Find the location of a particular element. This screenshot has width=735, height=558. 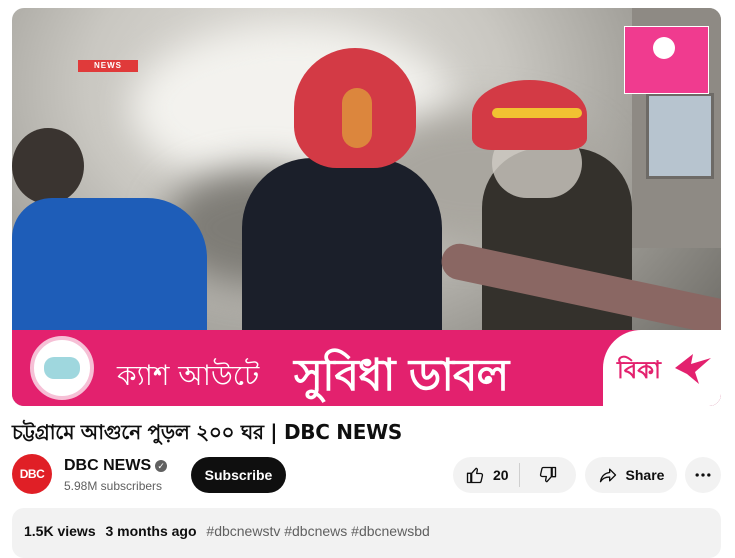

channel-name: DBC NEWS is located at coordinates (107, 465).